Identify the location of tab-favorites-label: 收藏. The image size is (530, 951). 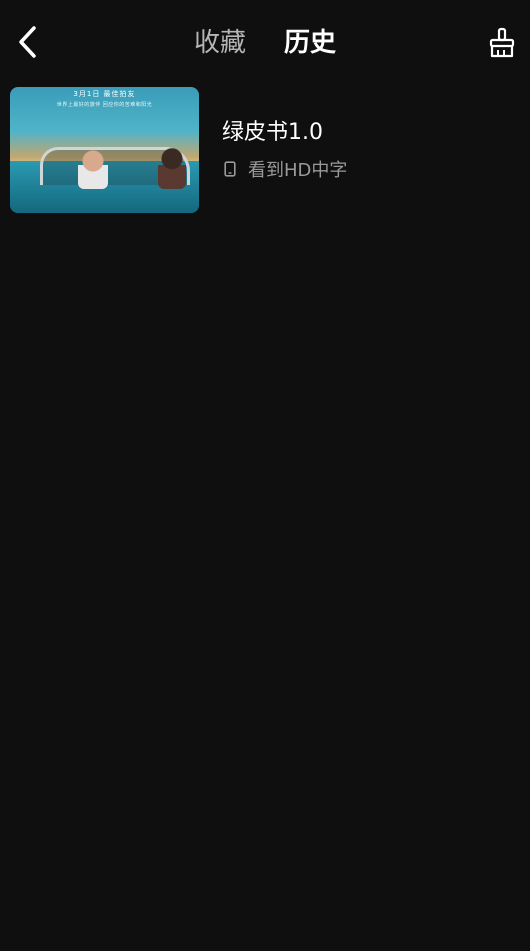
(219, 43).